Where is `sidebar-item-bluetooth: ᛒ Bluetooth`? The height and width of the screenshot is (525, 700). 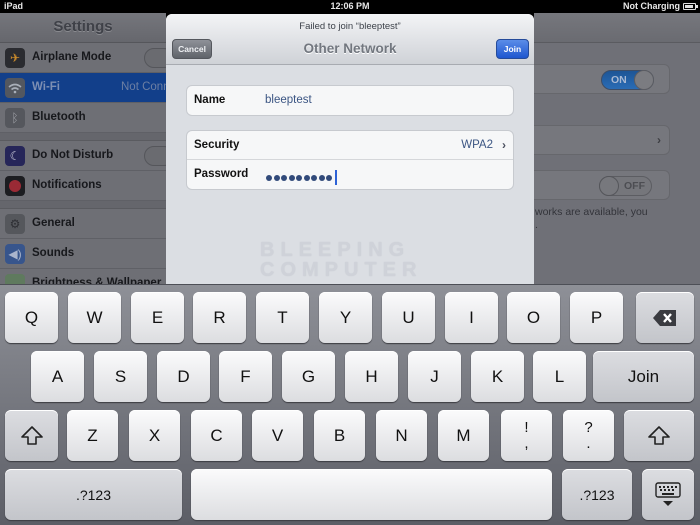 sidebar-item-bluetooth: ᛒ Bluetooth is located at coordinates (83, 118).